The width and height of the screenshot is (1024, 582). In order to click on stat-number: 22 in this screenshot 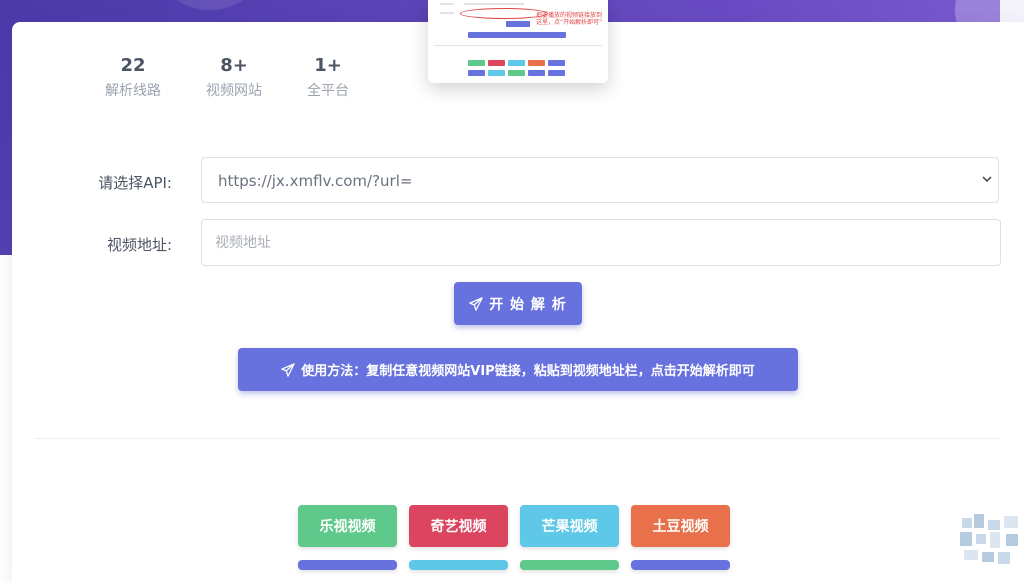, I will do `click(133, 65)`.